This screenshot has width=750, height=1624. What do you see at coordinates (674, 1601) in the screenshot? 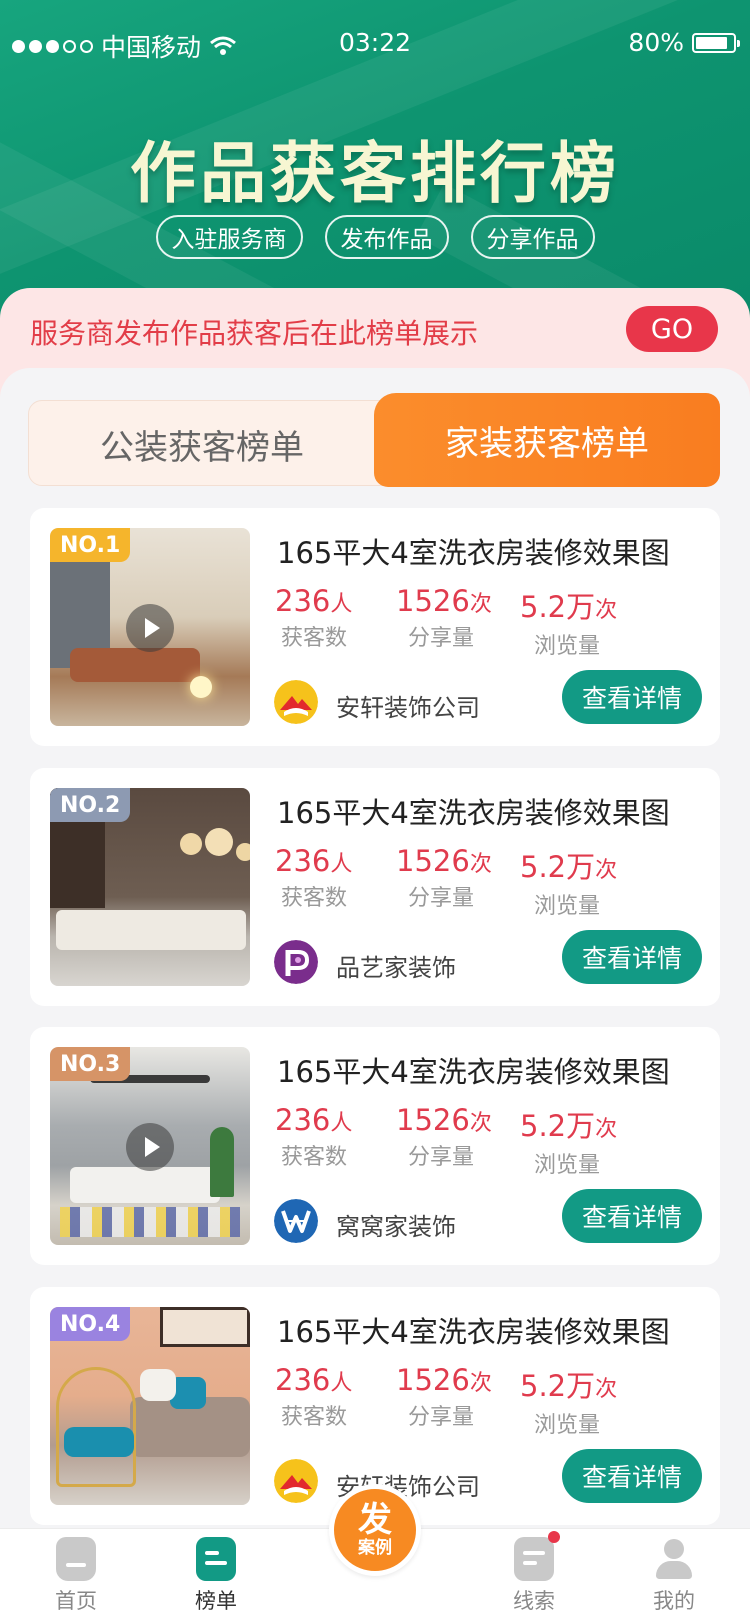
I see `nav-profile-label: 我的` at bounding box center [674, 1601].